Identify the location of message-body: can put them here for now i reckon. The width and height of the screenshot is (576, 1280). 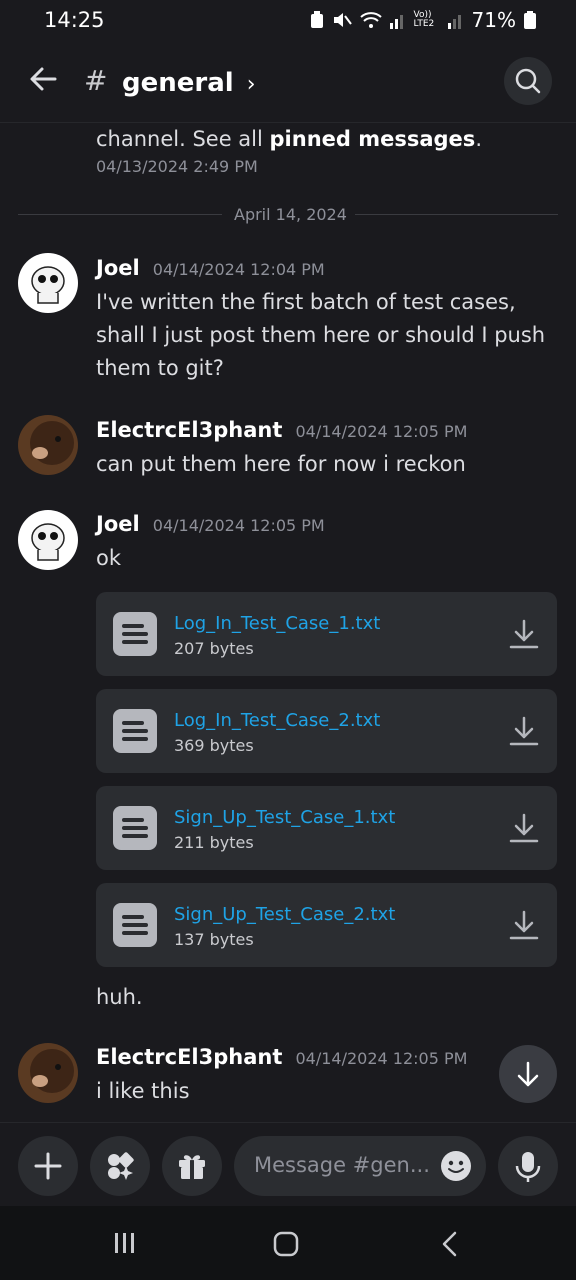
(281, 464).